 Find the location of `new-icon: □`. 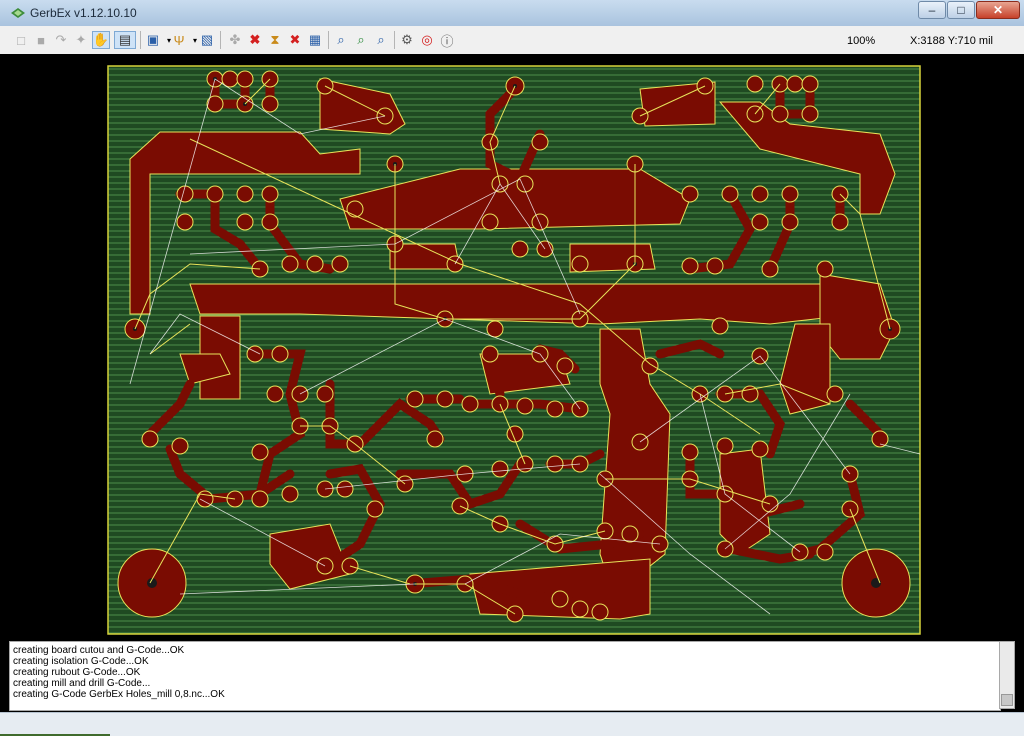

new-icon: □ is located at coordinates (21, 40).